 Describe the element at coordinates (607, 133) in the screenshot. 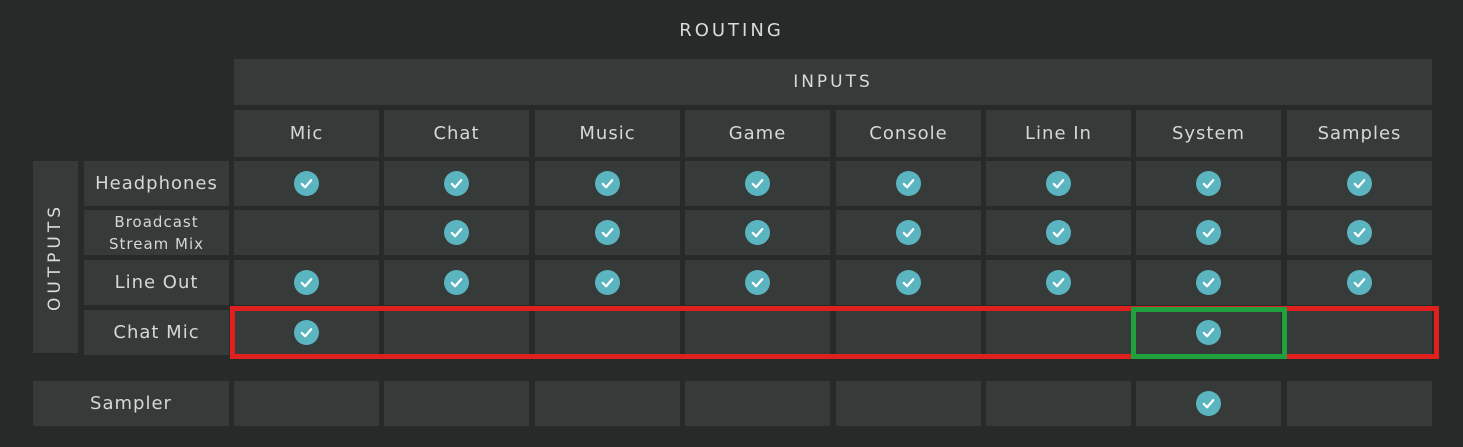

I see `column-header-music: Music` at that location.